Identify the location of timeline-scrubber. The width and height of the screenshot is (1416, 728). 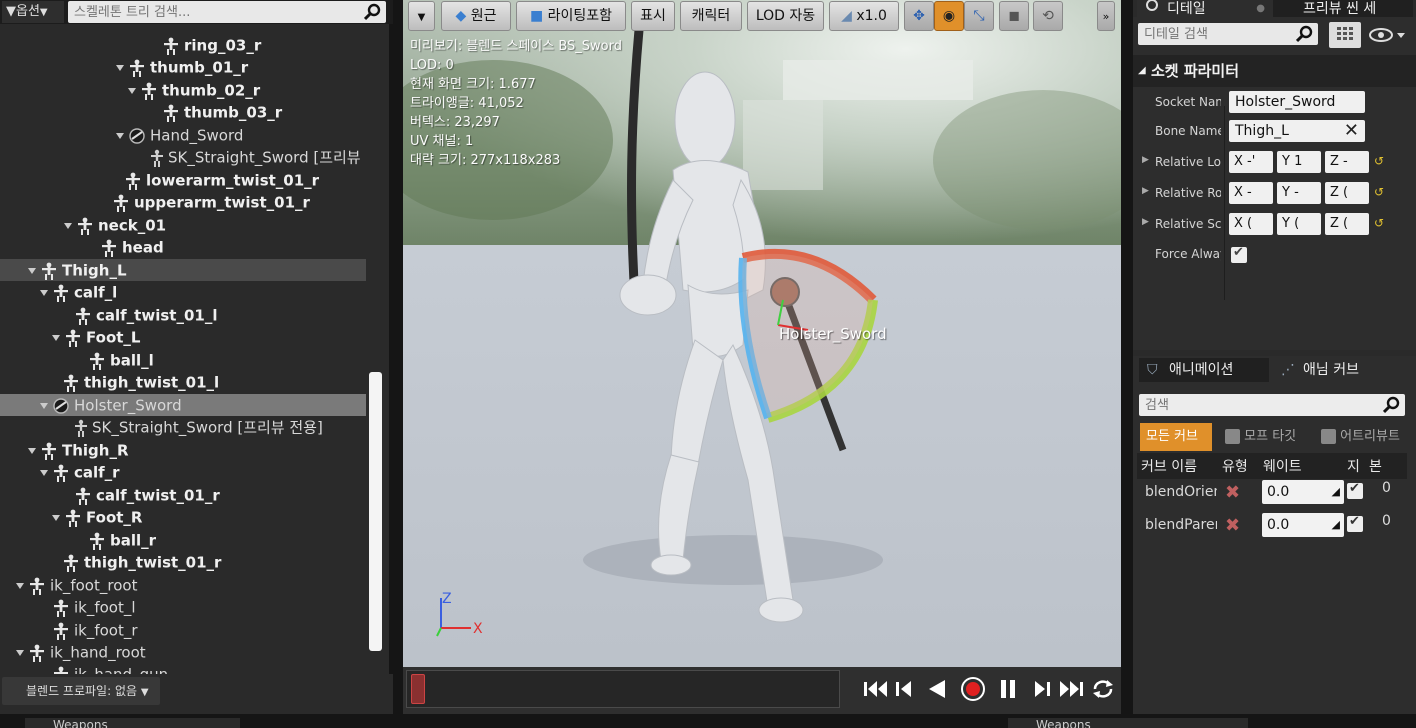
(623, 689).